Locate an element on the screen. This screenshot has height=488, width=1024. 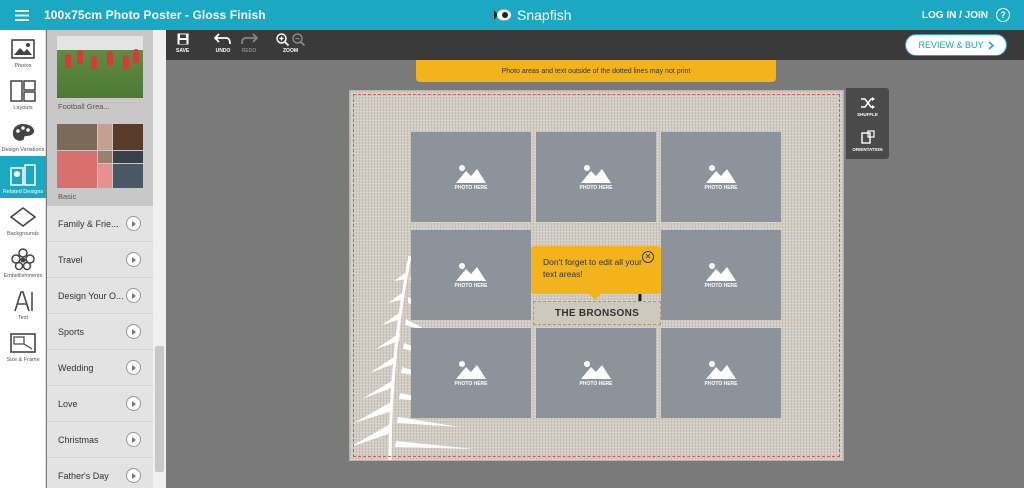
related-designs-icon is located at coordinates (23, 175).